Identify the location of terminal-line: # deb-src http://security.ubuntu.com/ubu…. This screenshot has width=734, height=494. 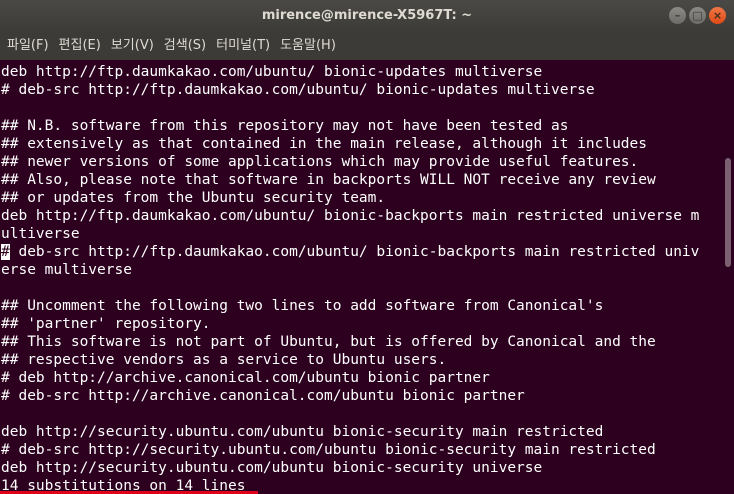
(328, 450).